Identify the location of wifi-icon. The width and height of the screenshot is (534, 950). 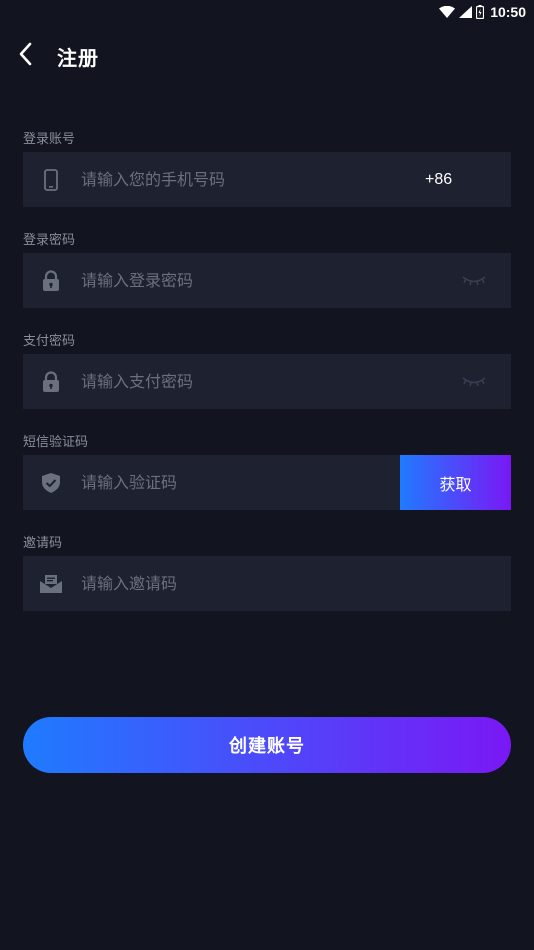
(447, 12).